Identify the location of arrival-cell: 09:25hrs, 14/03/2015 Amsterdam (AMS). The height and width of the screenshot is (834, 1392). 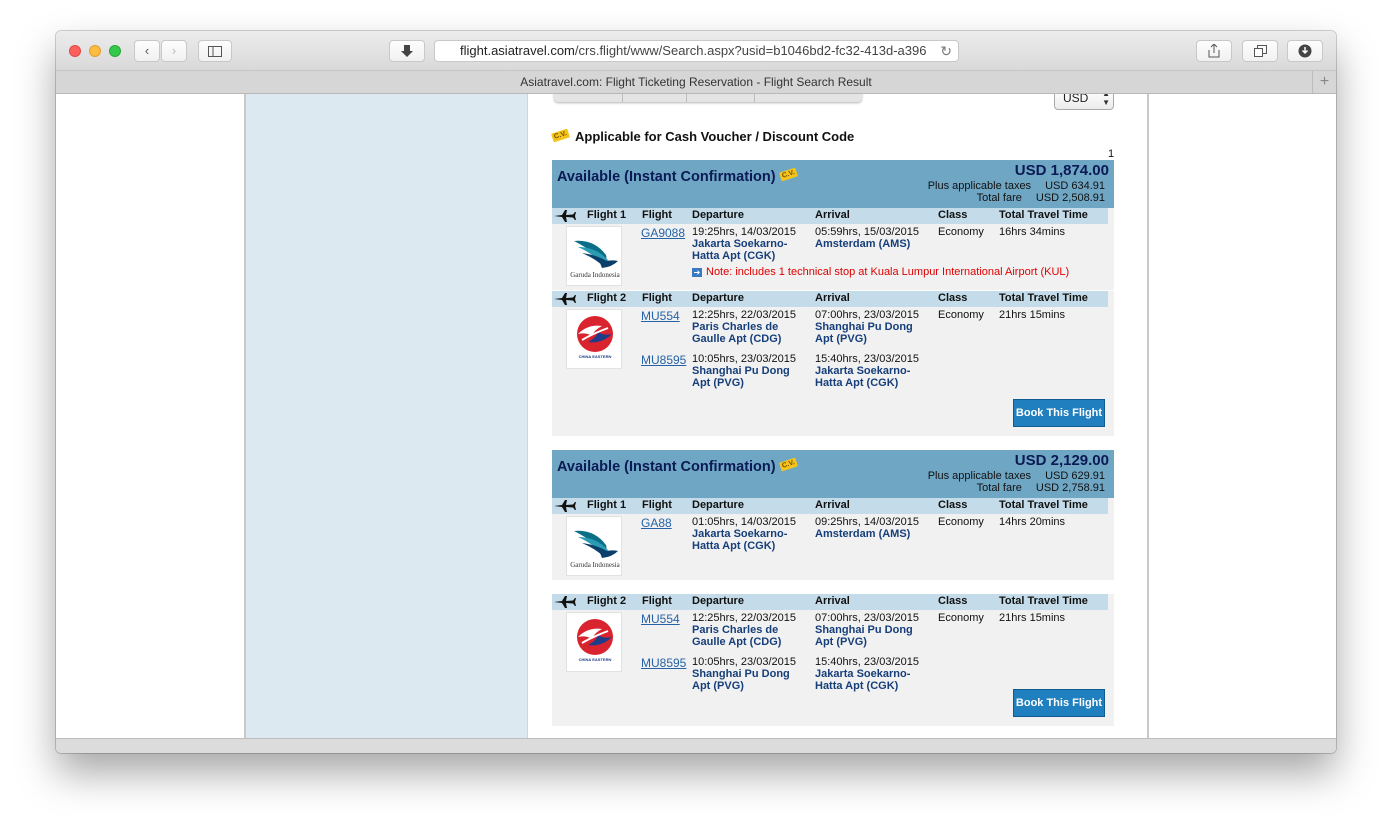
(872, 528).